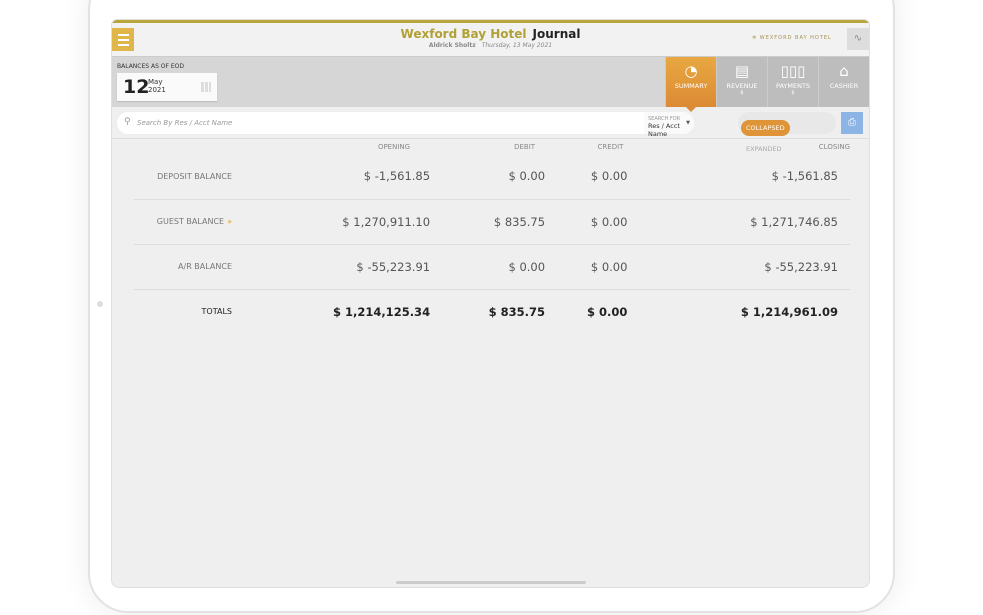  What do you see at coordinates (206, 87) in the screenshot?
I see `calendar-icon` at bounding box center [206, 87].